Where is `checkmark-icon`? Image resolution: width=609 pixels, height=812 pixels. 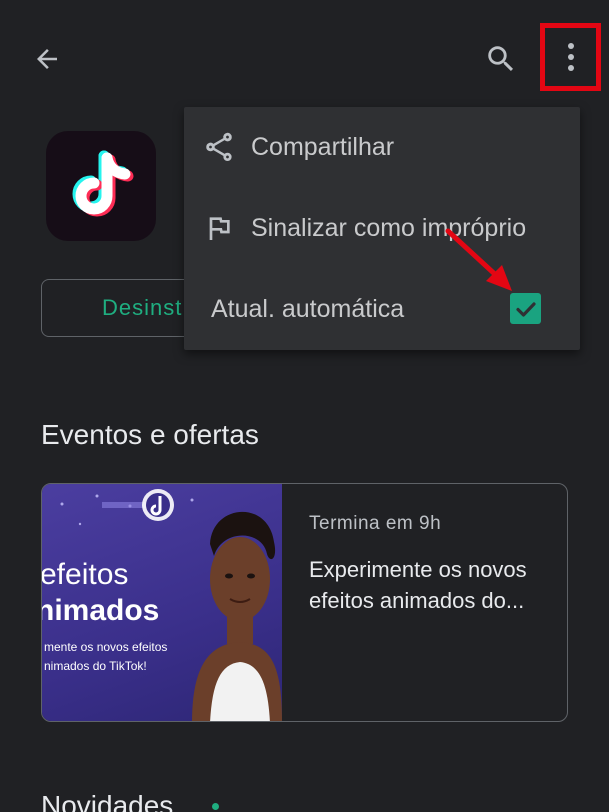
checkmark-icon is located at coordinates (525, 309).